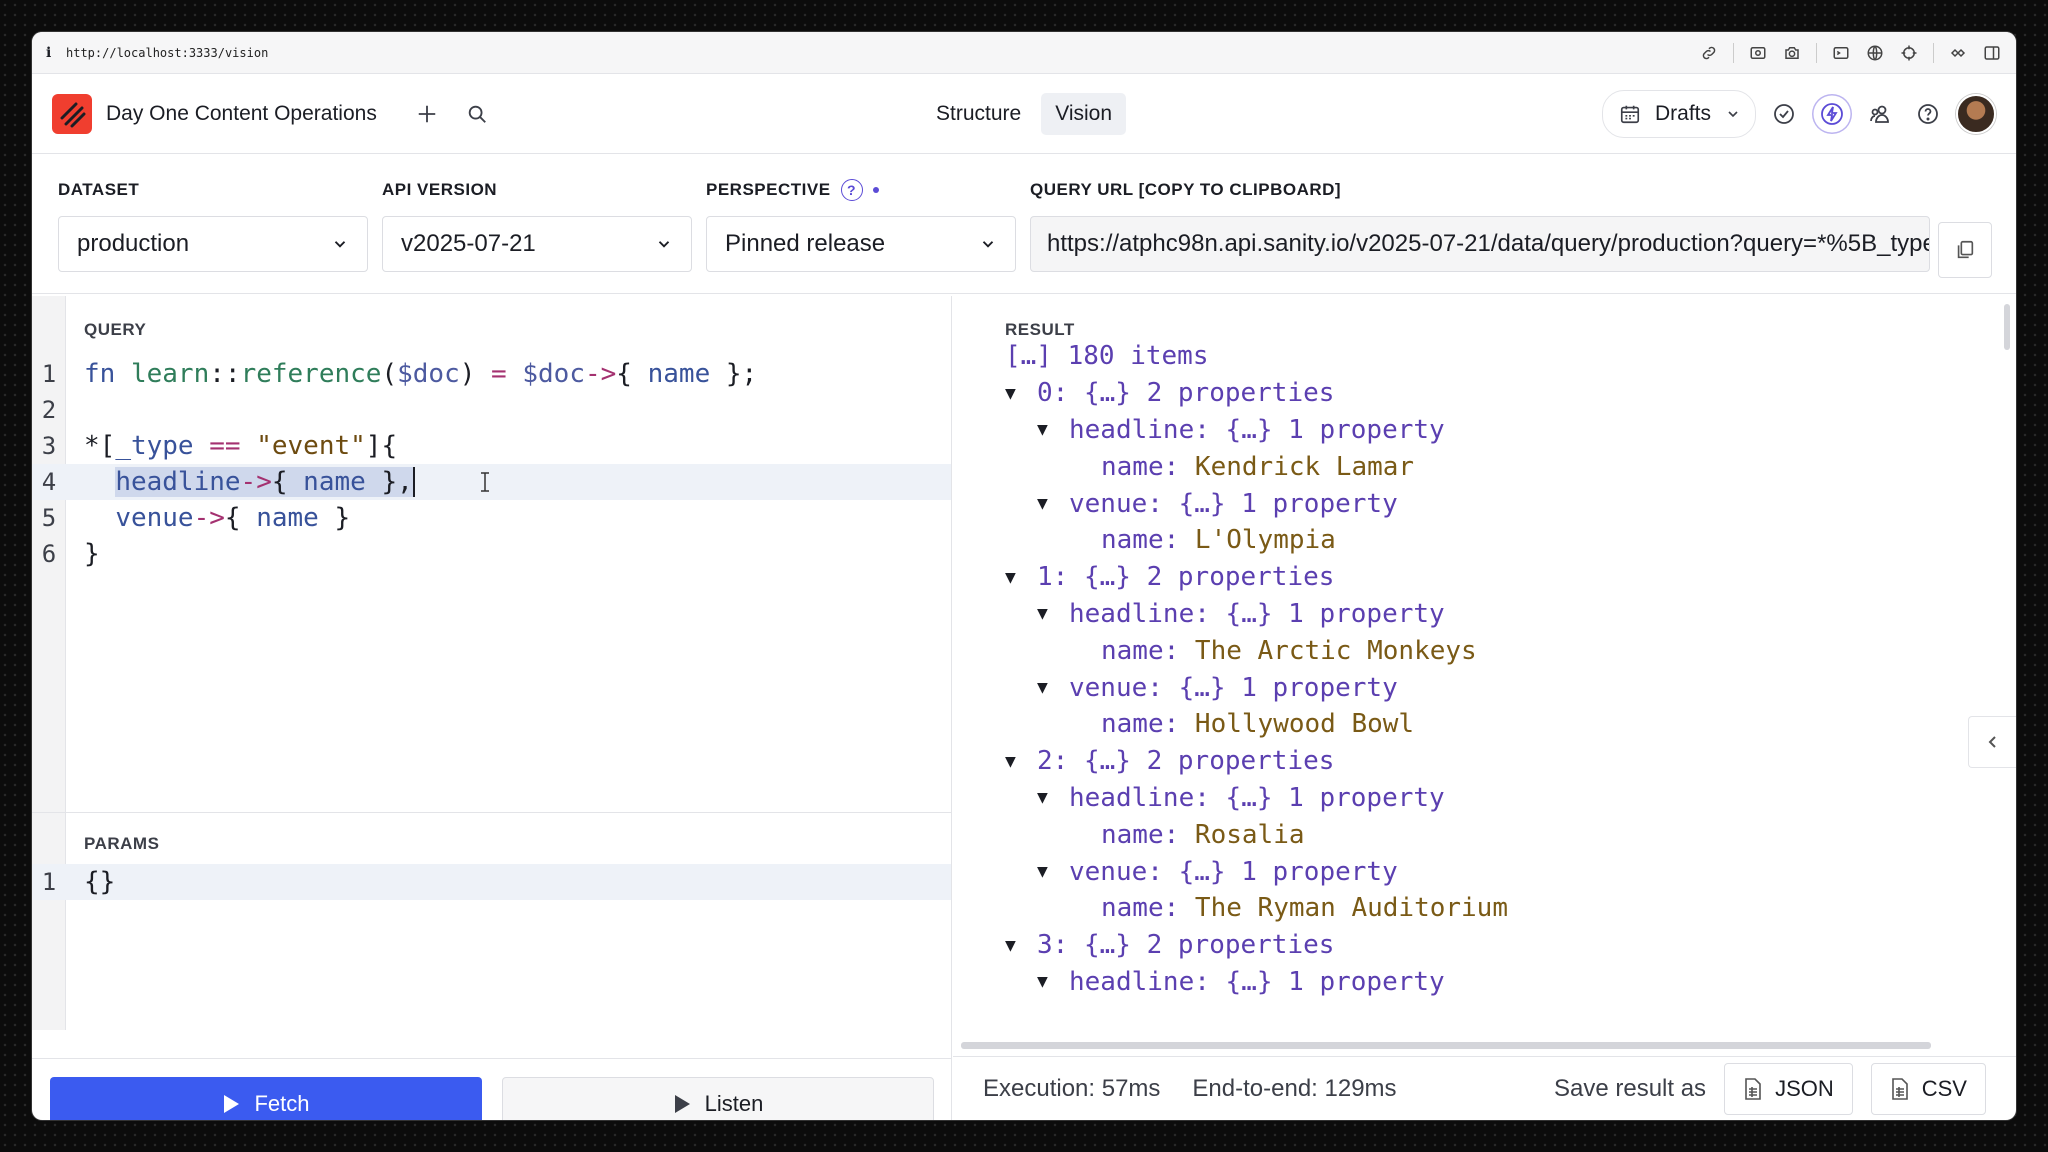 The image size is (2048, 1152). What do you see at coordinates (1256, 577) in the screenshot?
I see `result-item: ▼ 1: {…} 2 properties` at bounding box center [1256, 577].